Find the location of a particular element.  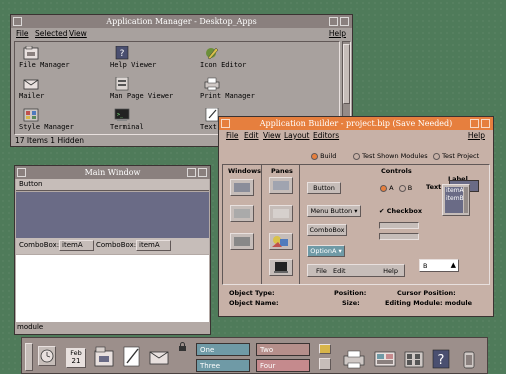

menu-layout: Layout is located at coordinates (297, 136).